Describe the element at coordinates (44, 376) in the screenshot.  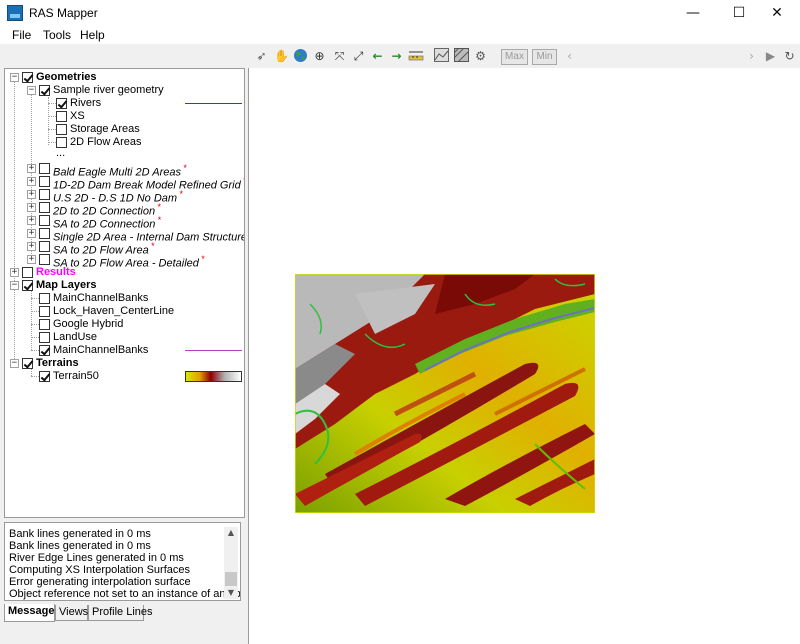
I see `terrain-checkbox` at that location.